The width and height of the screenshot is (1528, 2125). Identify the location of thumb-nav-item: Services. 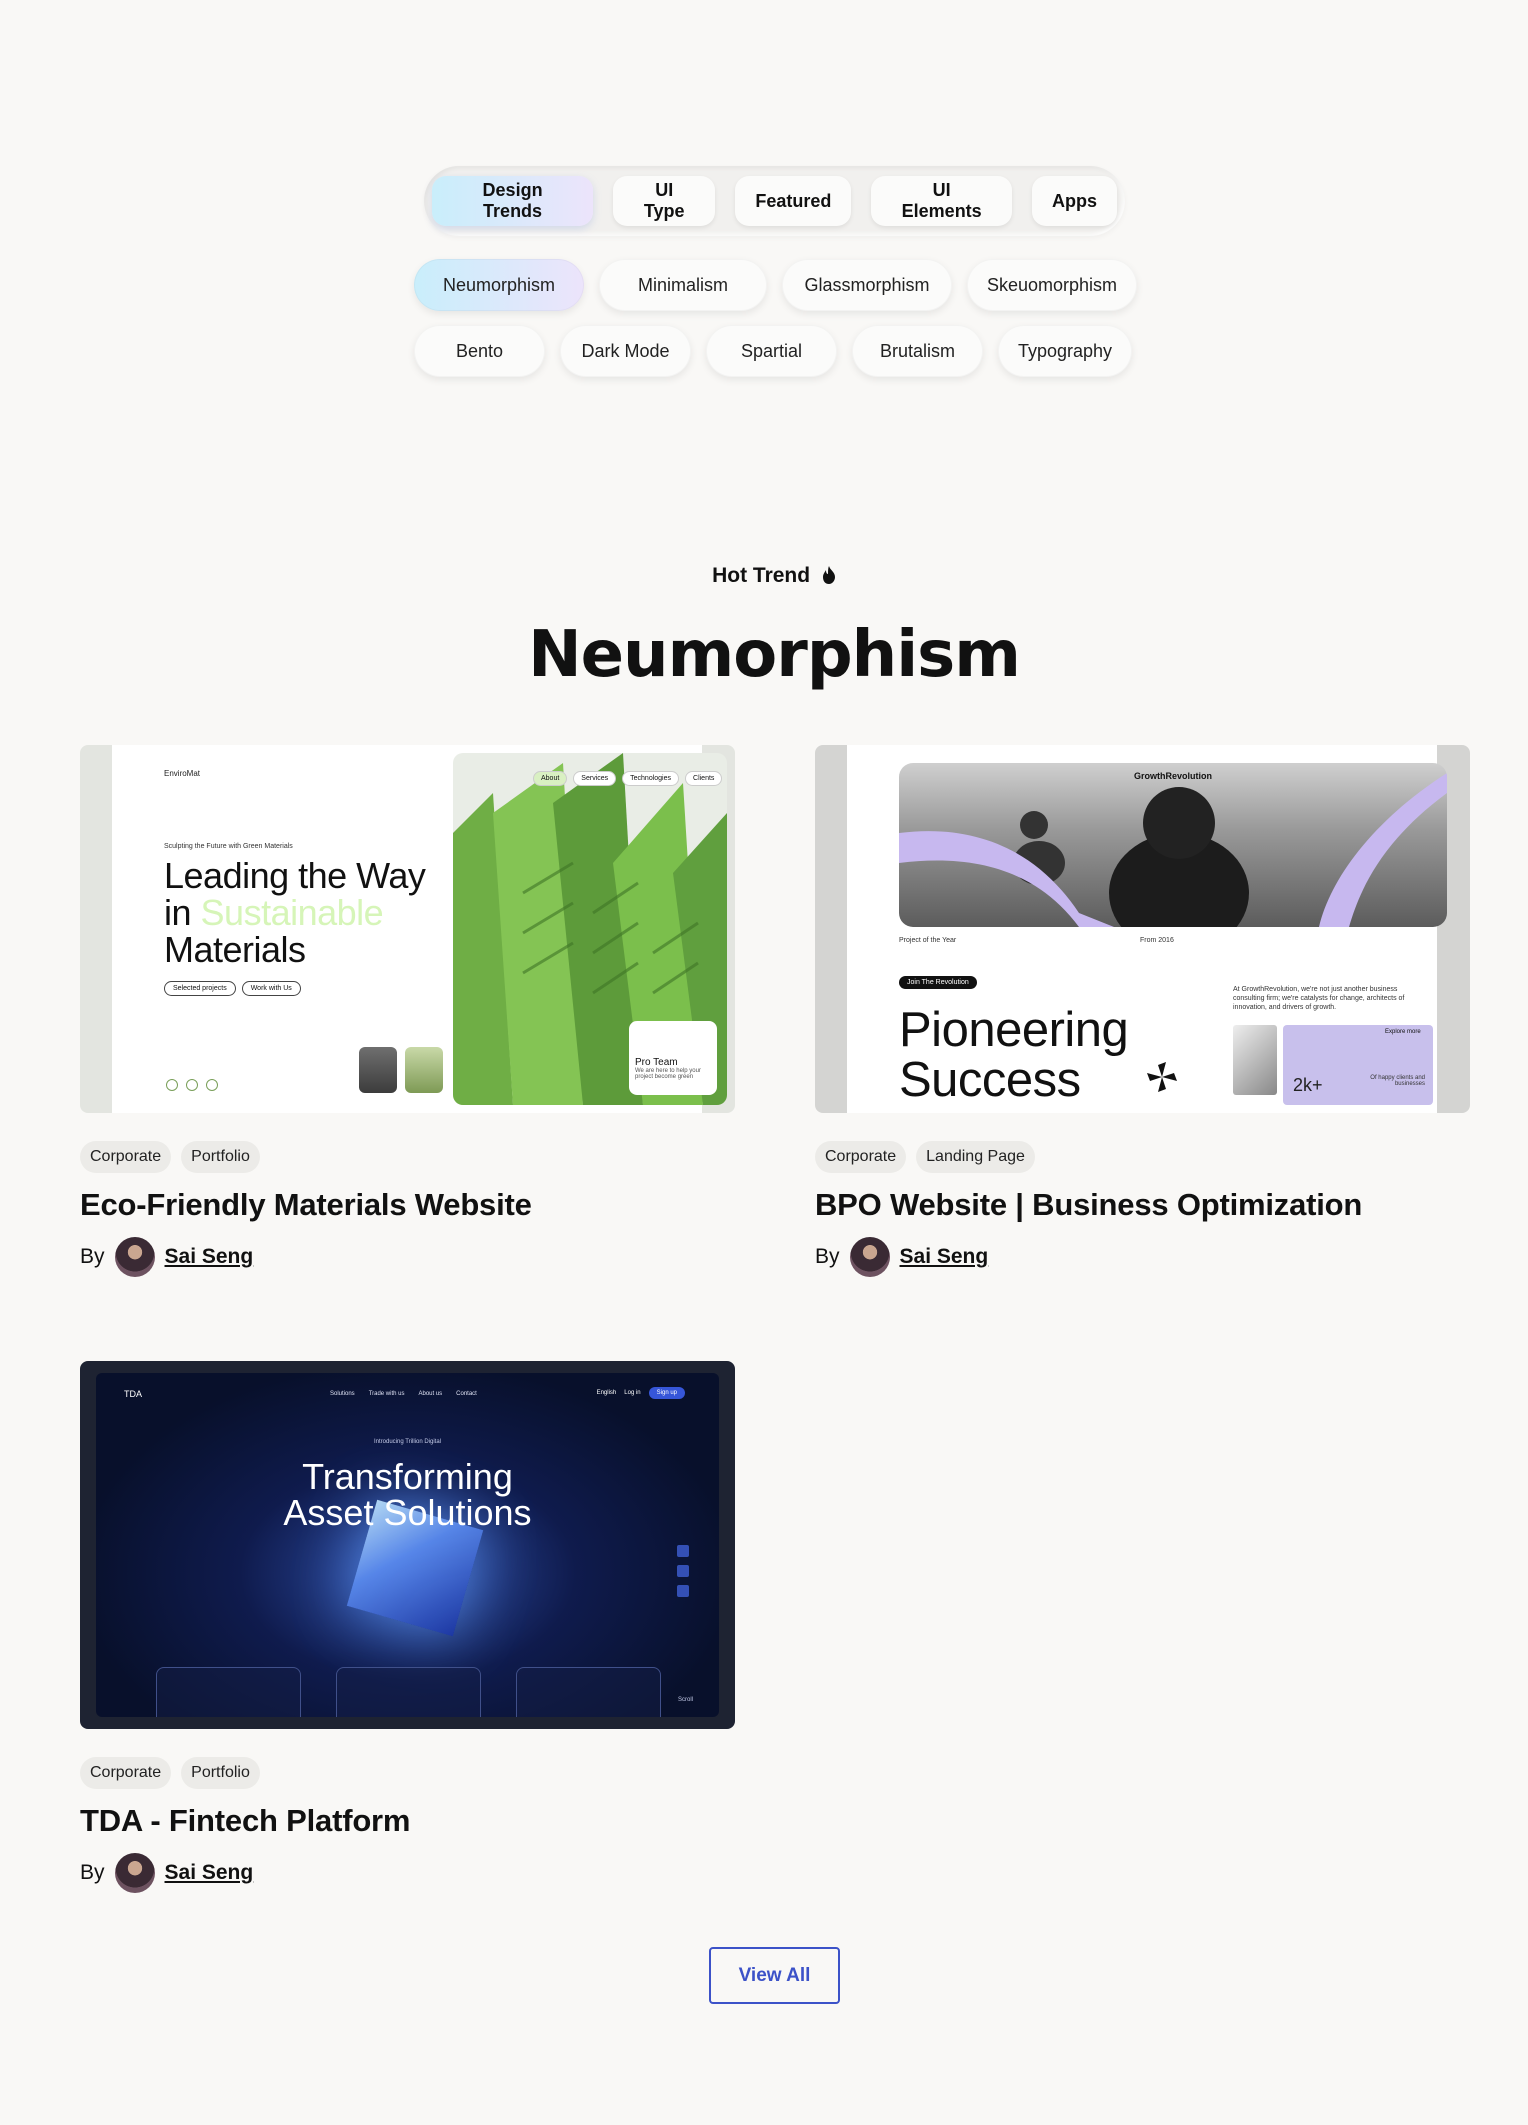
(595, 778).